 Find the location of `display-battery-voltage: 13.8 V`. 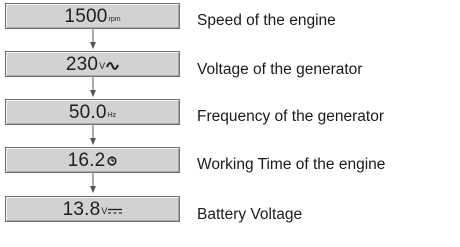

display-battery-voltage: 13.8 V is located at coordinates (92, 209).